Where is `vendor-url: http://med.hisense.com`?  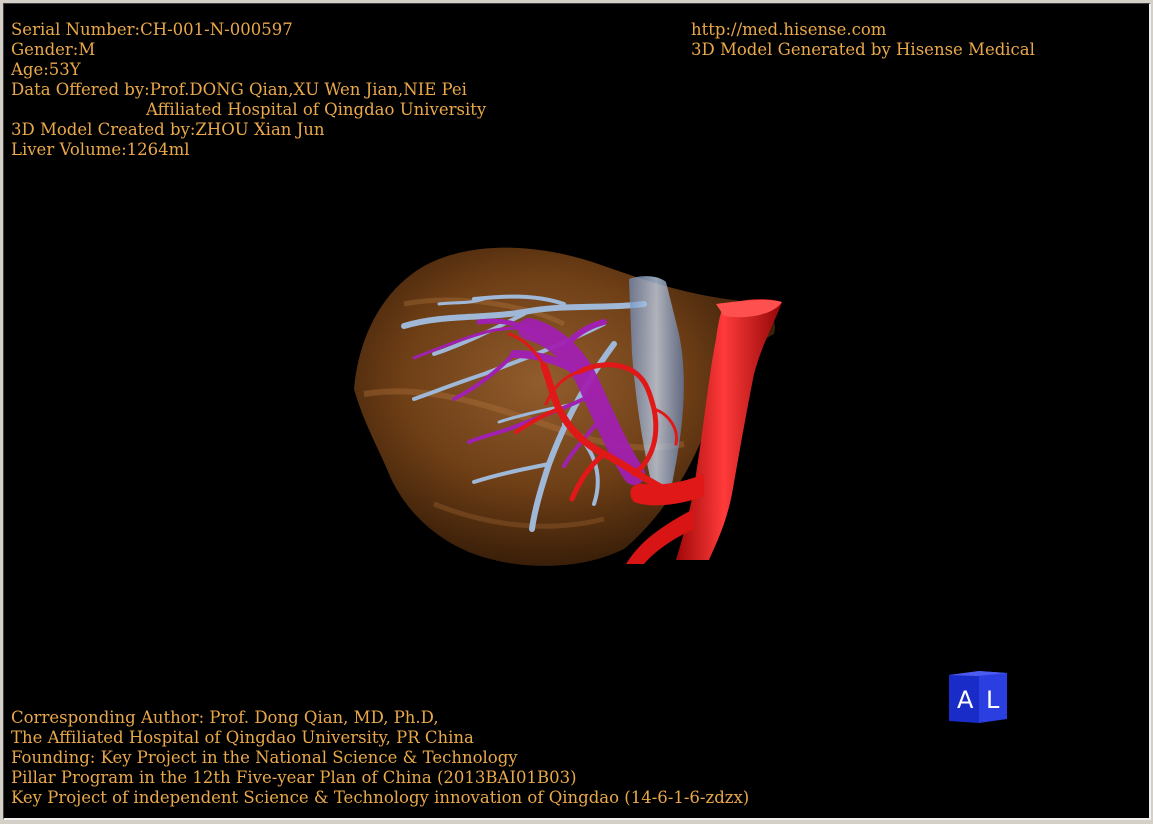
vendor-url: http://med.hisense.com is located at coordinates (789, 29).